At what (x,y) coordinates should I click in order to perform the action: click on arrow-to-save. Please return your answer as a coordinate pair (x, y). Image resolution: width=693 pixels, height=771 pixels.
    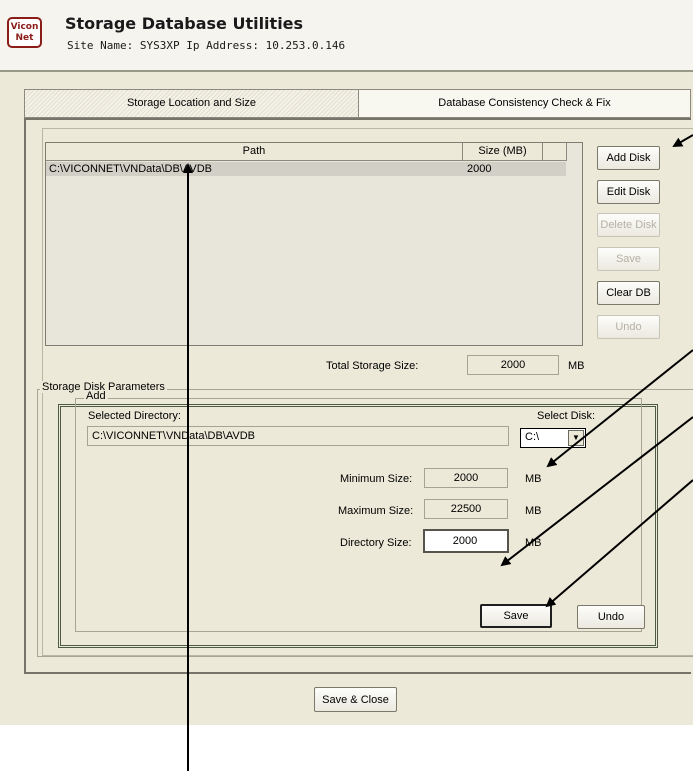
    Looking at the image, I should click on (619, 543).